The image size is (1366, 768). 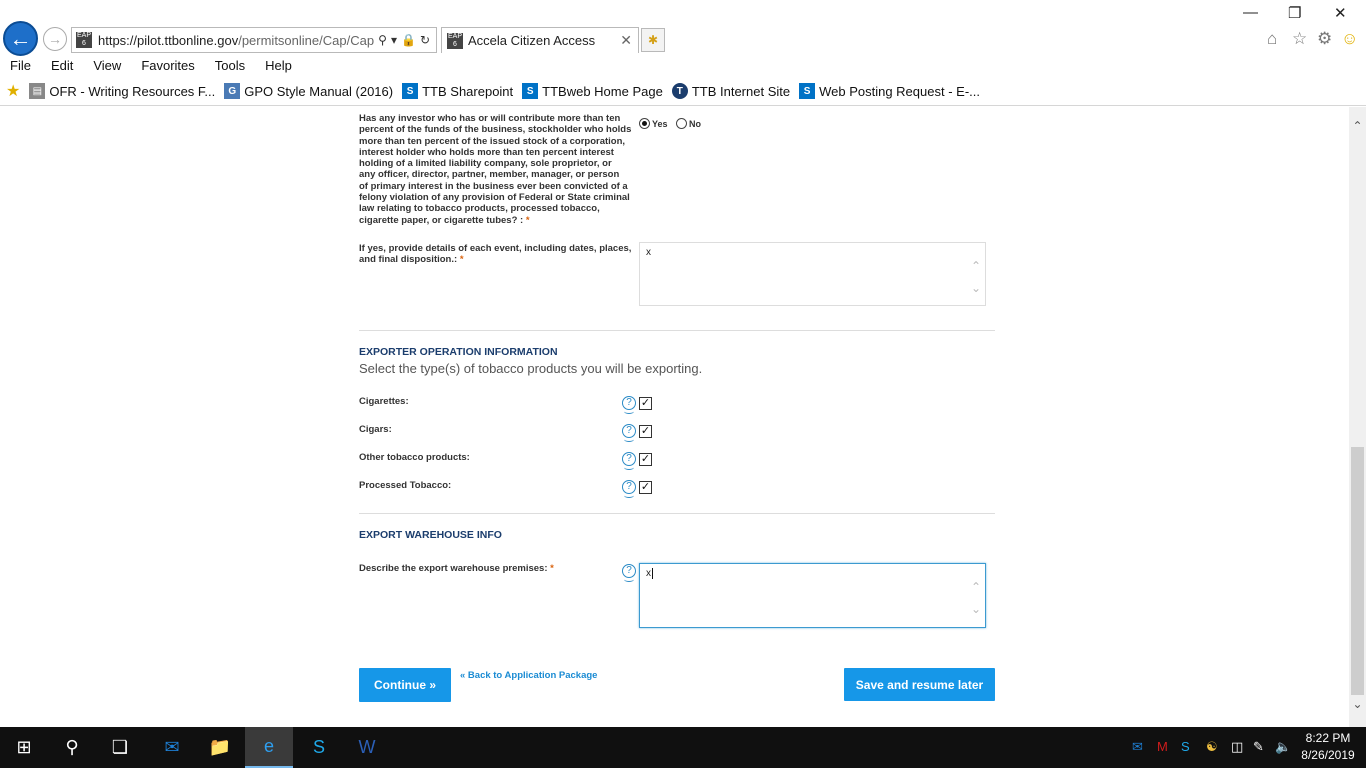 I want to click on section-divider, so click(x=677, y=330).